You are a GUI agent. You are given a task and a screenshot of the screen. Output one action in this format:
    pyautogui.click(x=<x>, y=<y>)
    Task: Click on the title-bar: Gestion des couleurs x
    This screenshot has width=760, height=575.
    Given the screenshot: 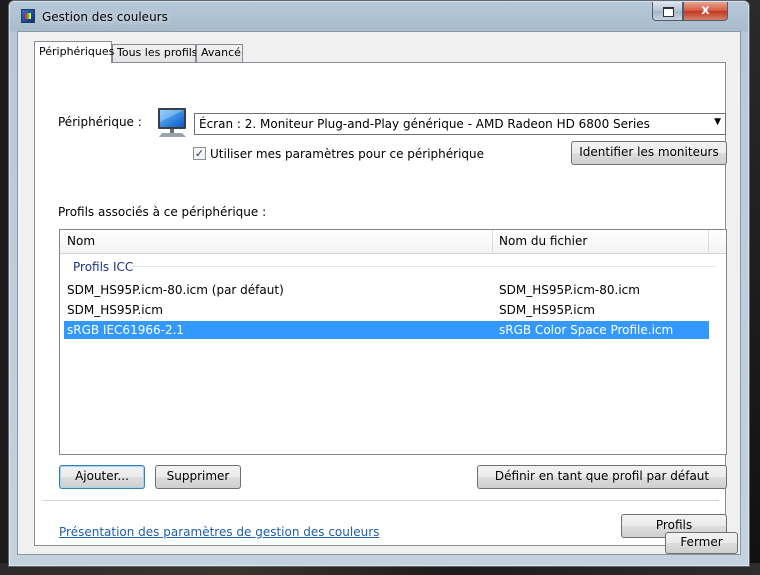 What is the action you would take?
    pyautogui.click(x=379, y=16)
    